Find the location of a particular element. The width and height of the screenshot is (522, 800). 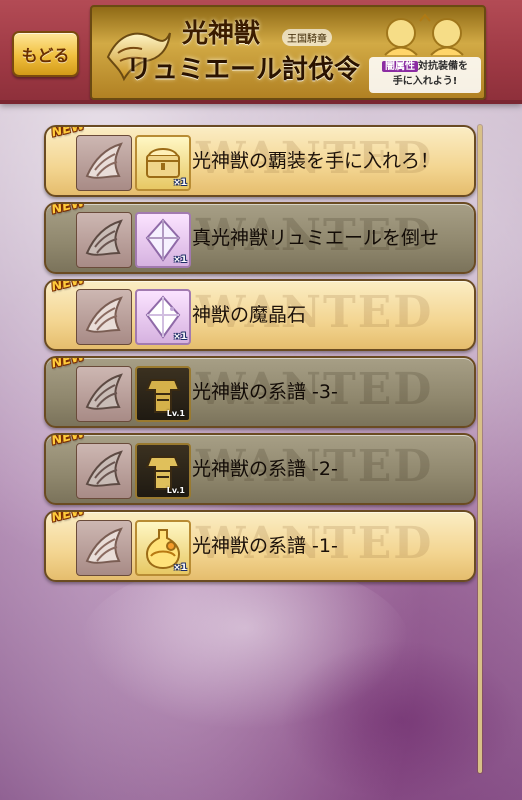

promo-highlight: 闇属性 is located at coordinates (400, 66).